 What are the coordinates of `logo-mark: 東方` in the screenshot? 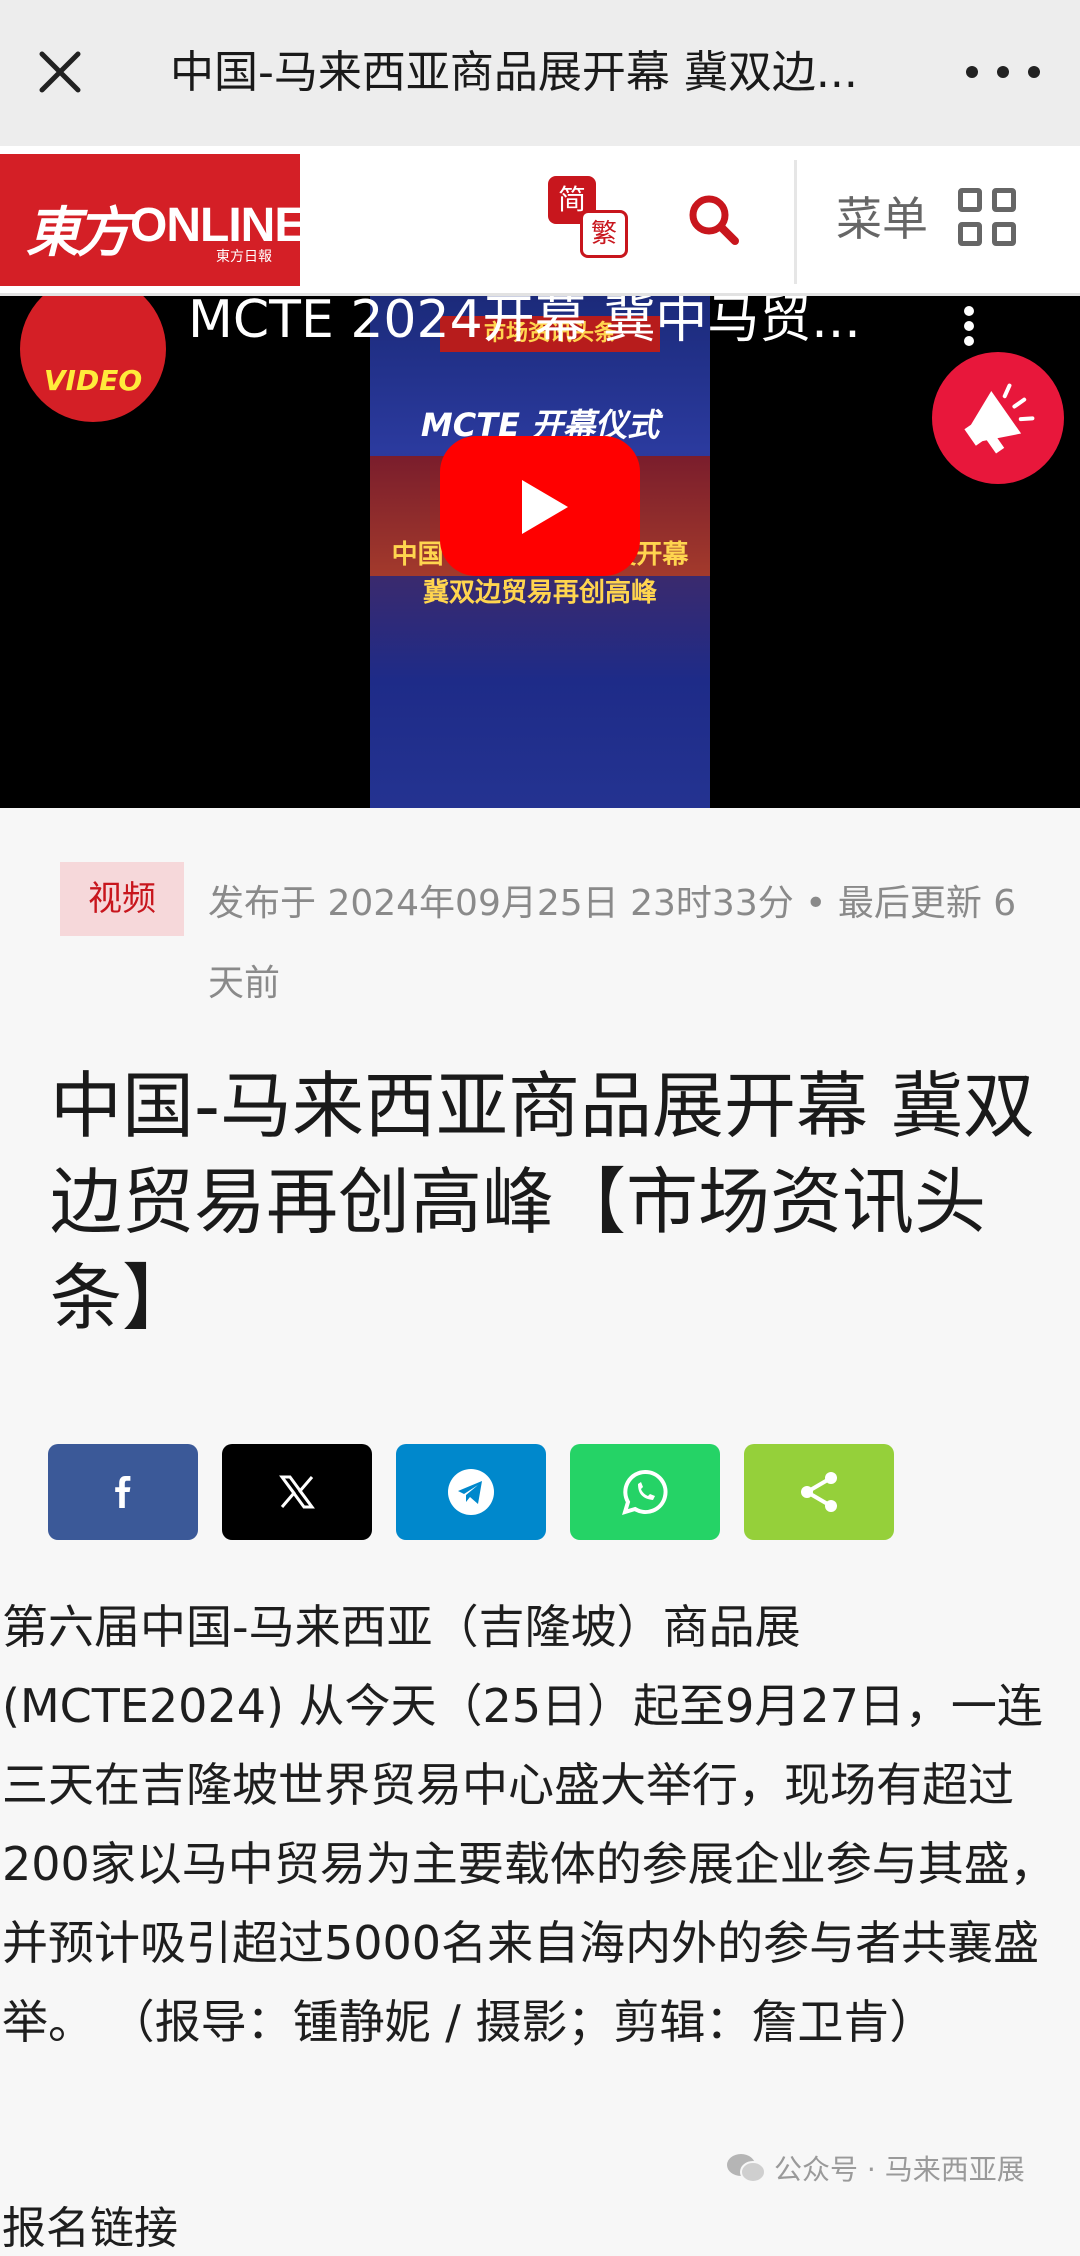 It's located at (78, 232).